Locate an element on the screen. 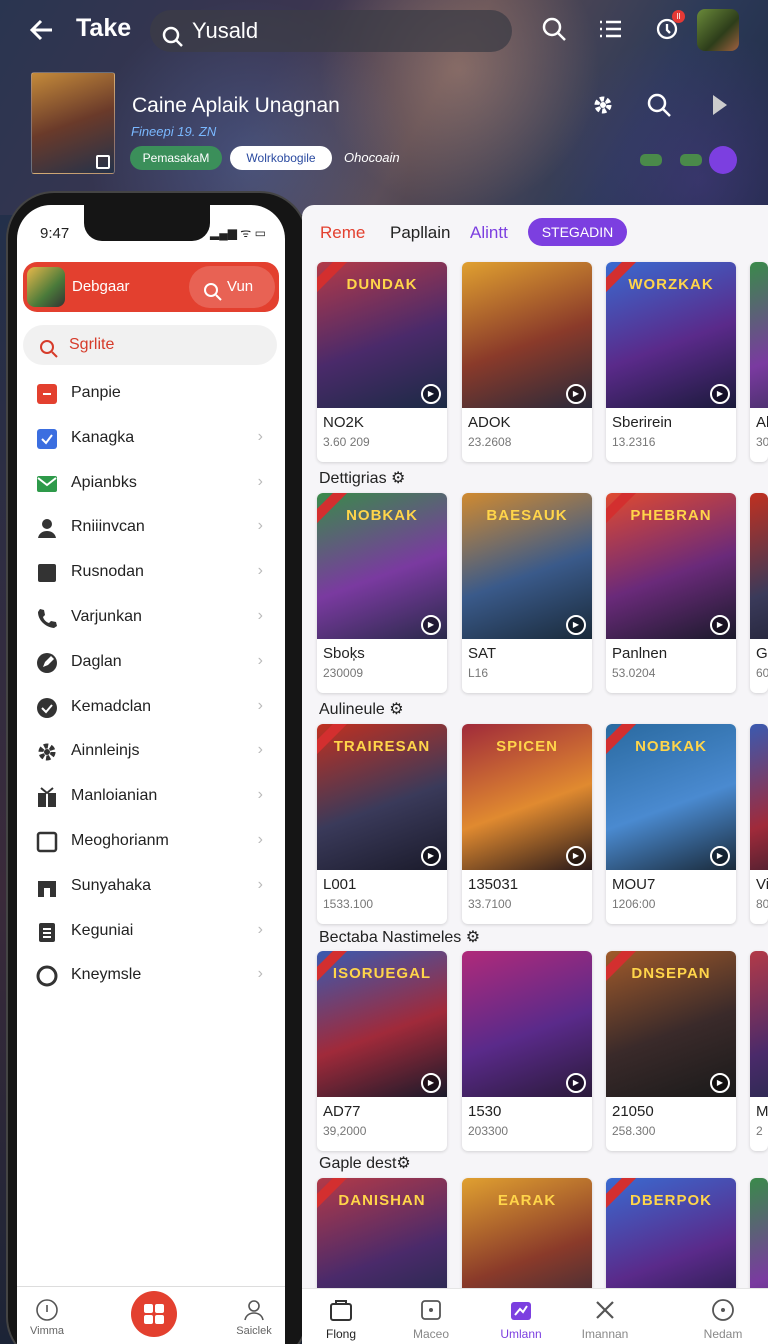 The width and height of the screenshot is (768, 1344). game-card: ▶ ADOK 23.2608 is located at coordinates (527, 362).